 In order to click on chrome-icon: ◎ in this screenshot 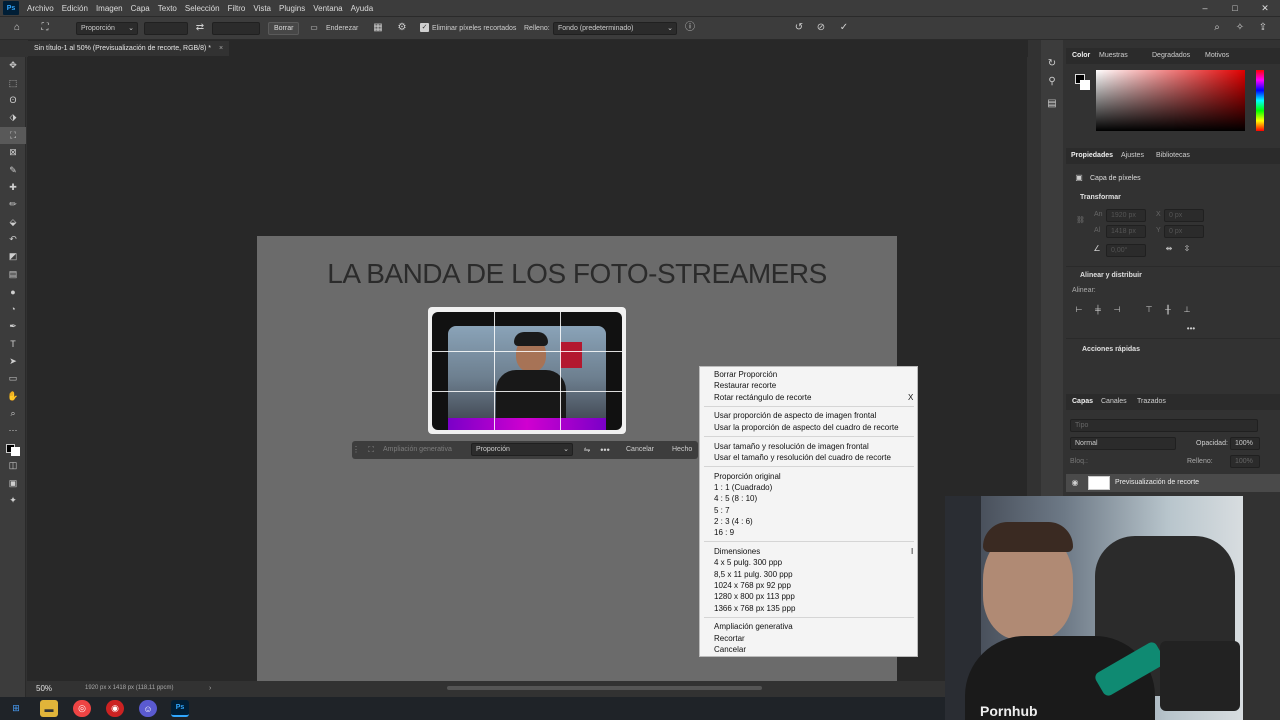, I will do `click(82, 708)`.